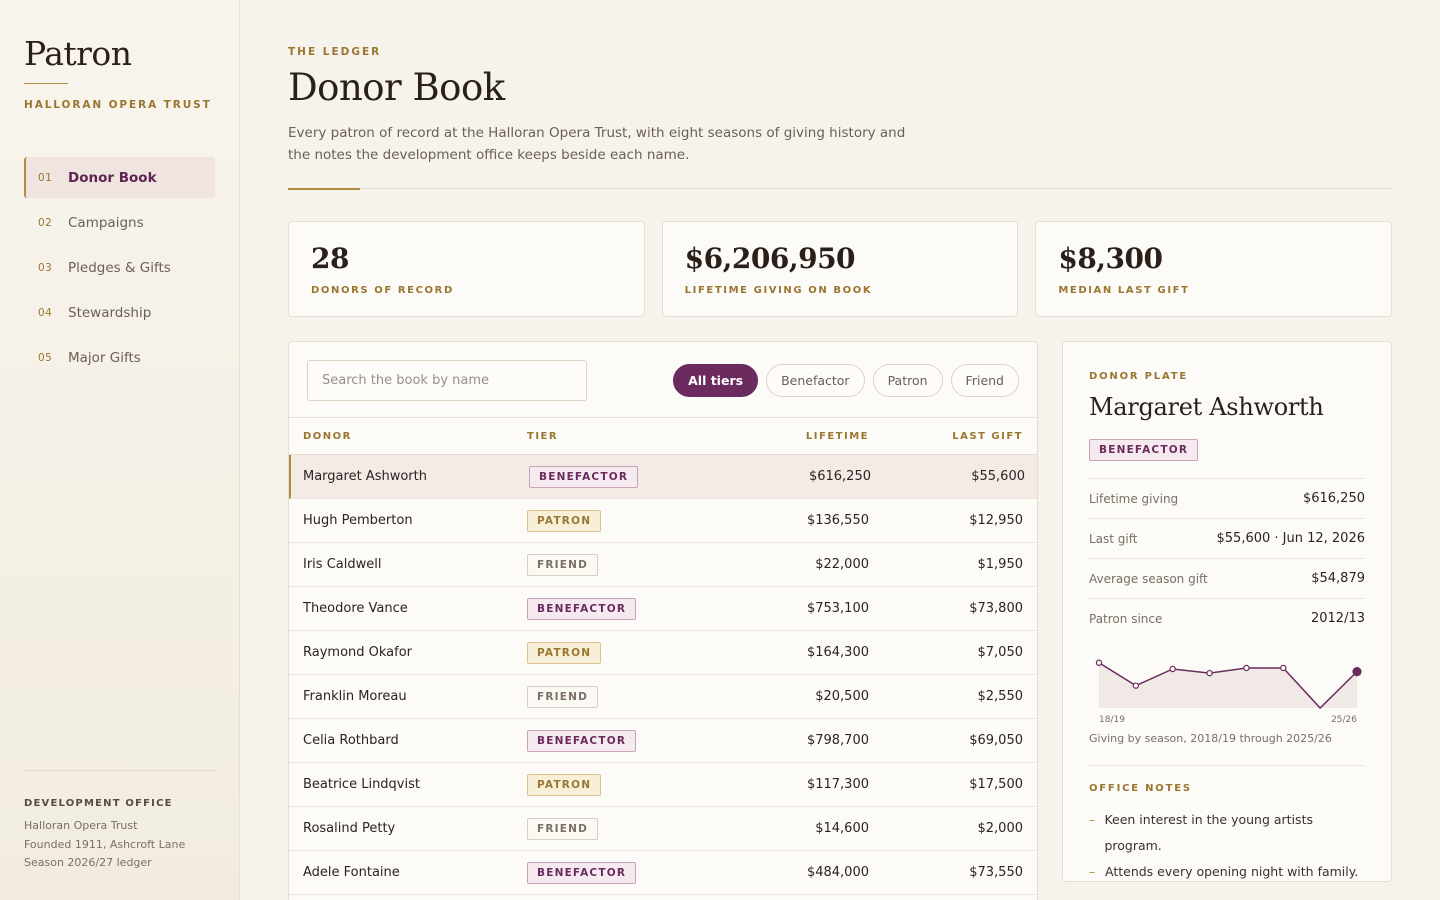 The height and width of the screenshot is (900, 1440). I want to click on donor-name: Celia Rothbard, so click(351, 740).